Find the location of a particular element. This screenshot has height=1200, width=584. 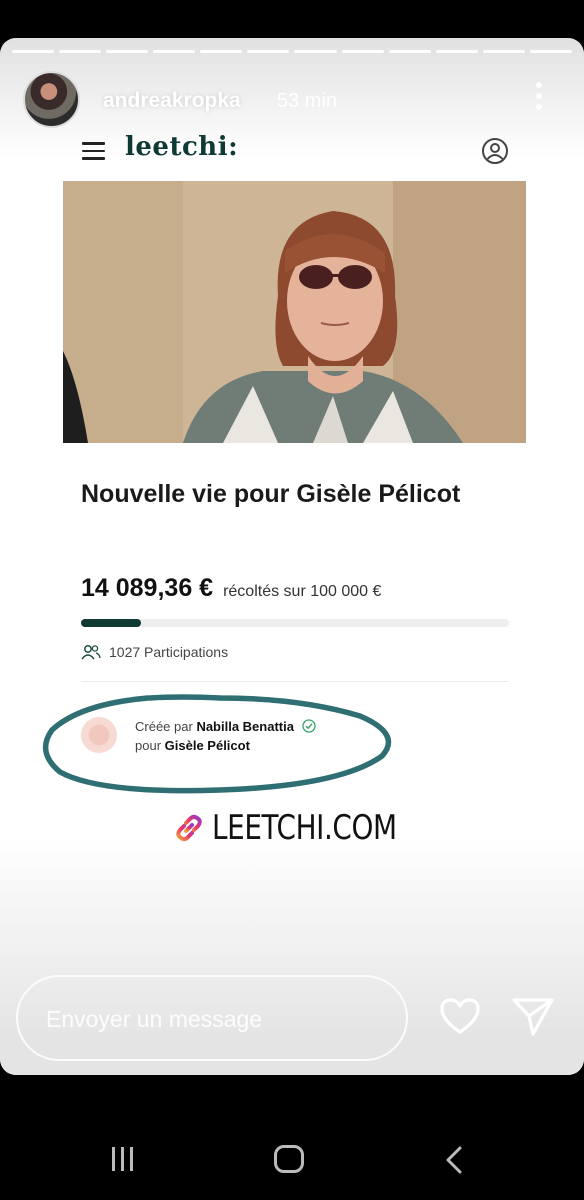

more-options-icon is located at coordinates (539, 98).